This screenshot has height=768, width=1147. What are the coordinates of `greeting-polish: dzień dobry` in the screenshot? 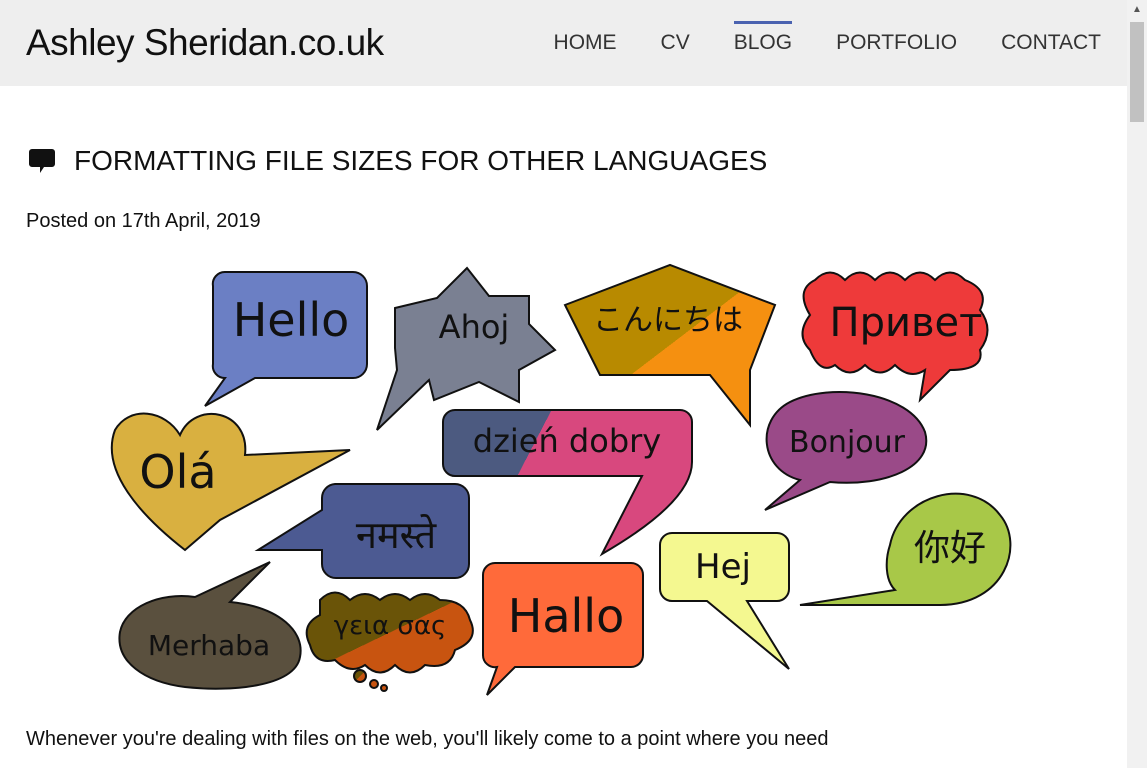 It's located at (567, 441).